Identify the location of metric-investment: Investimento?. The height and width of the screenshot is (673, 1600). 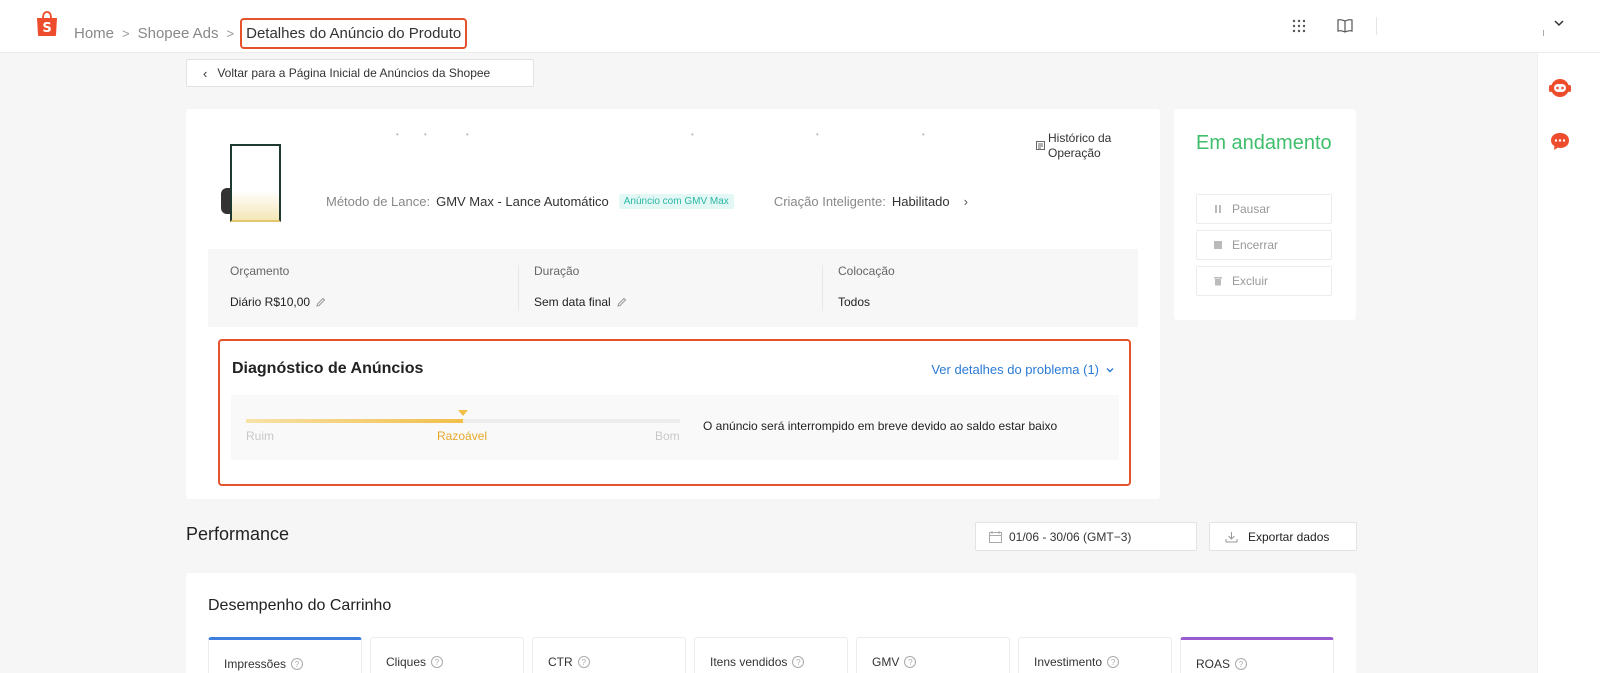
(1095, 655).